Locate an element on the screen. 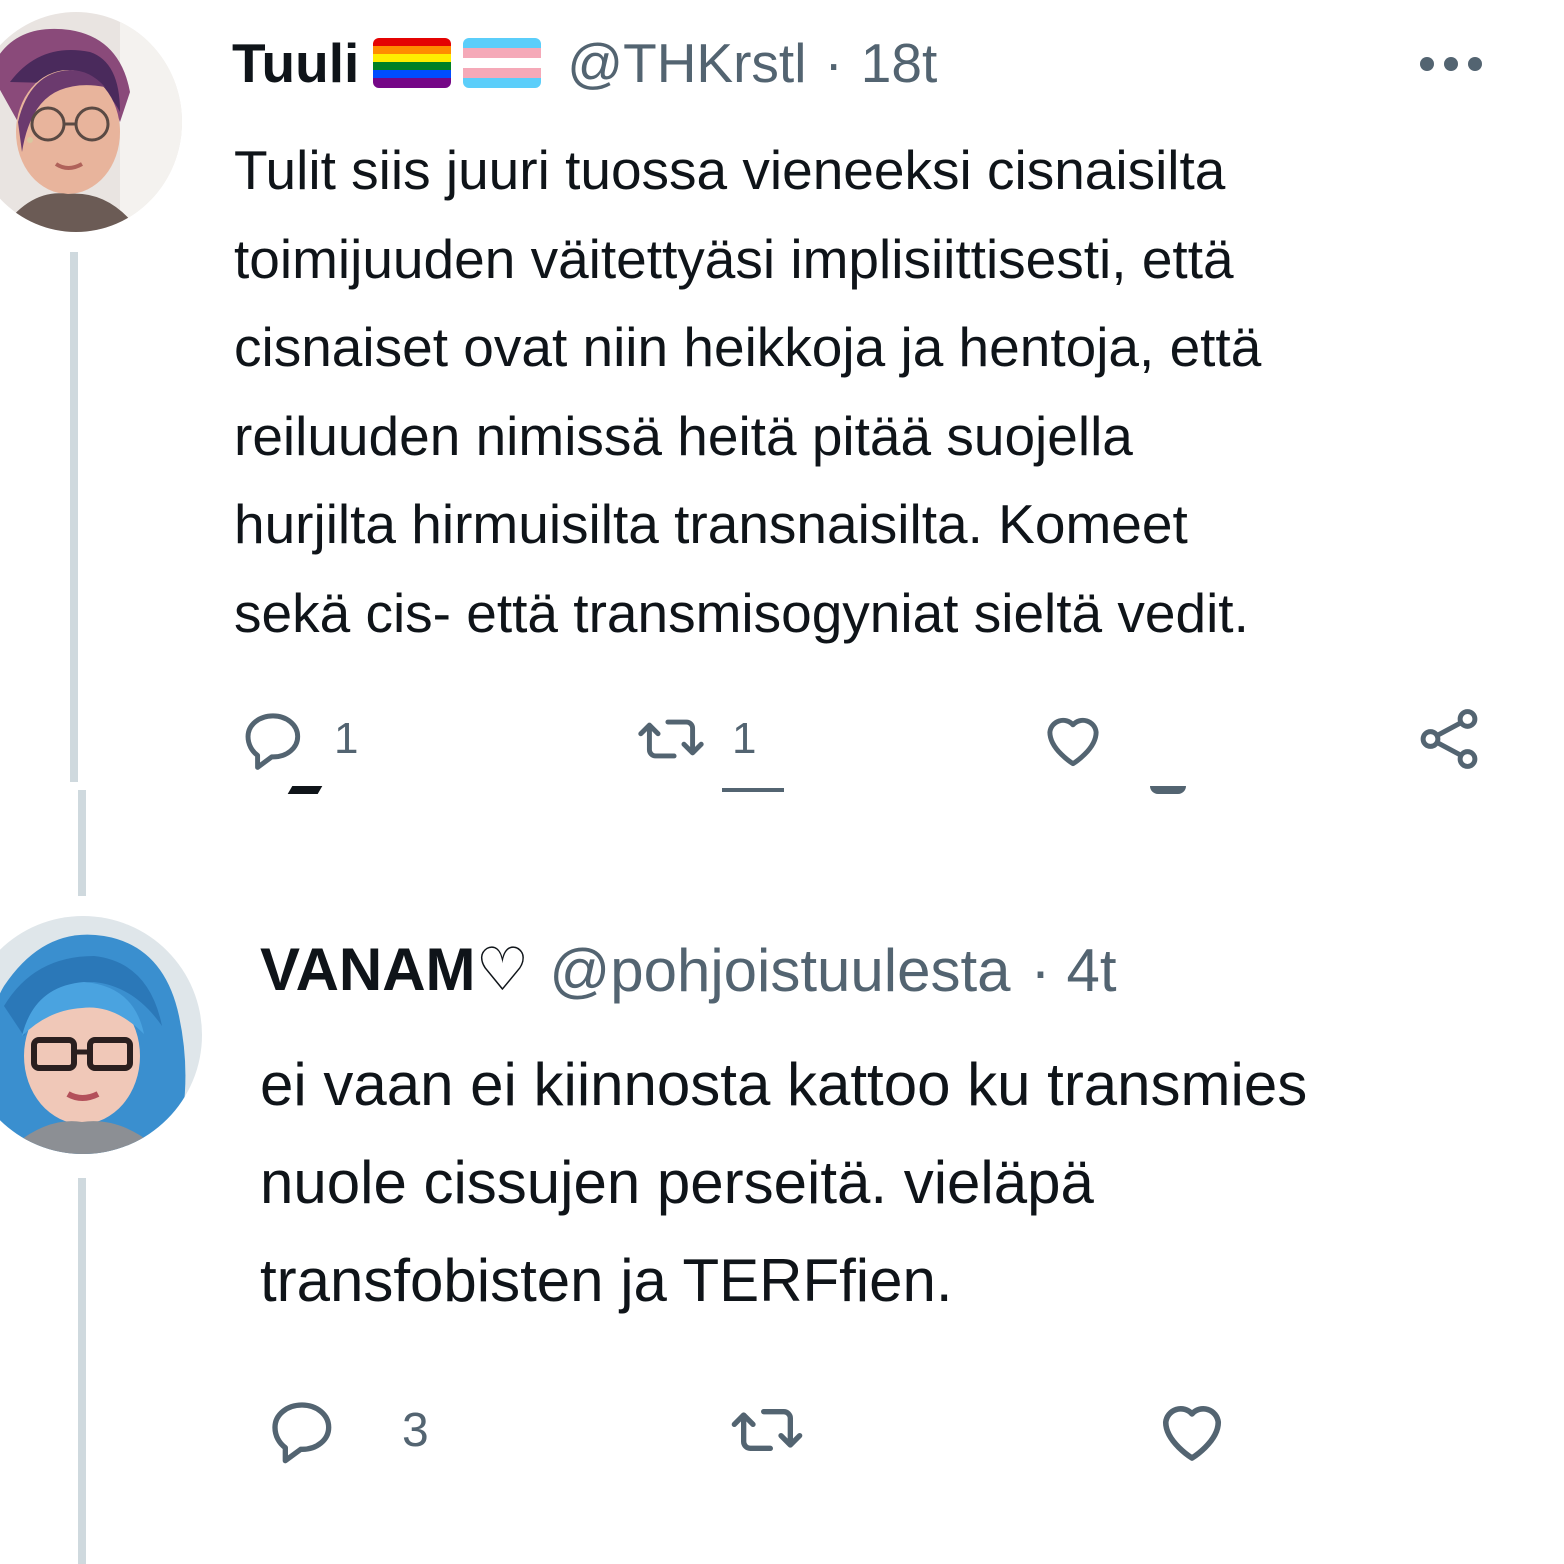  retweet-count: 1 is located at coordinates (744, 738).